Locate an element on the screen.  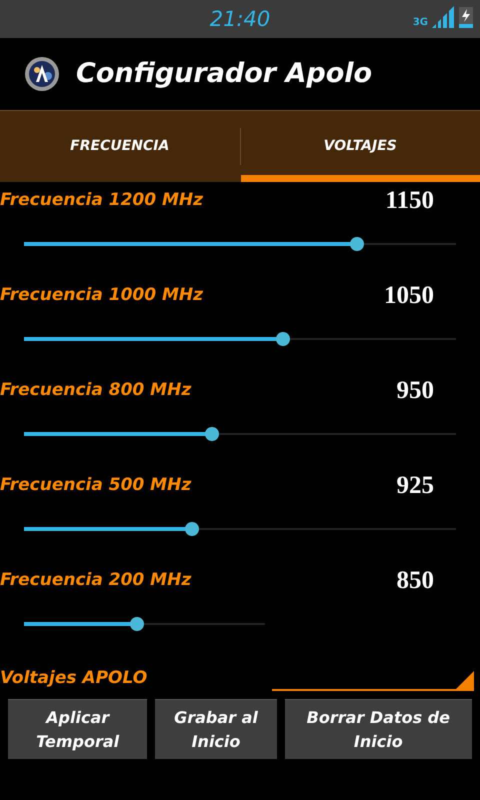
slider-value: 1150 is located at coordinates (409, 201).